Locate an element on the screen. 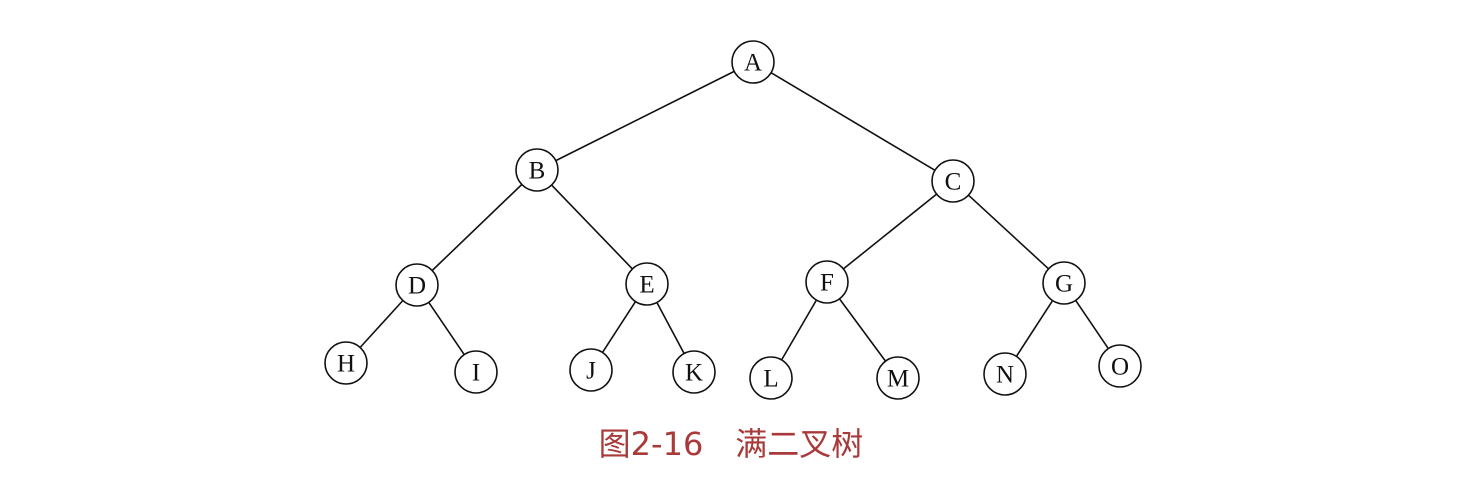 This screenshot has width=1462, height=483. node-label: A is located at coordinates (753, 63).